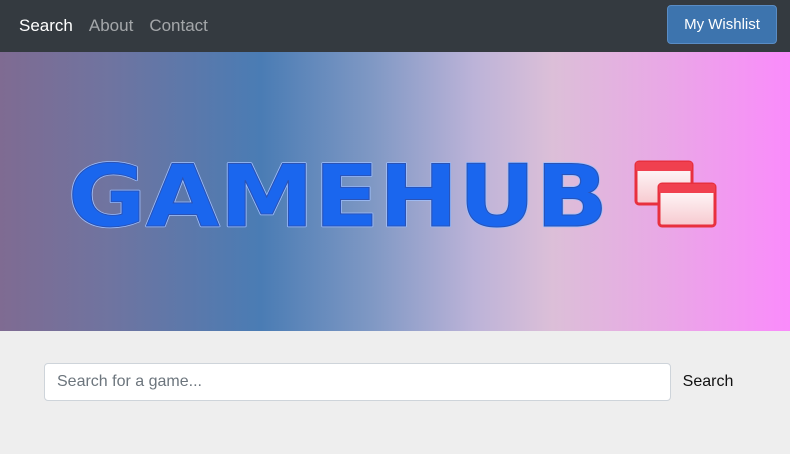  Describe the element at coordinates (338, 197) in the screenshot. I see `logo-text-outline: GAMEHUB` at that location.